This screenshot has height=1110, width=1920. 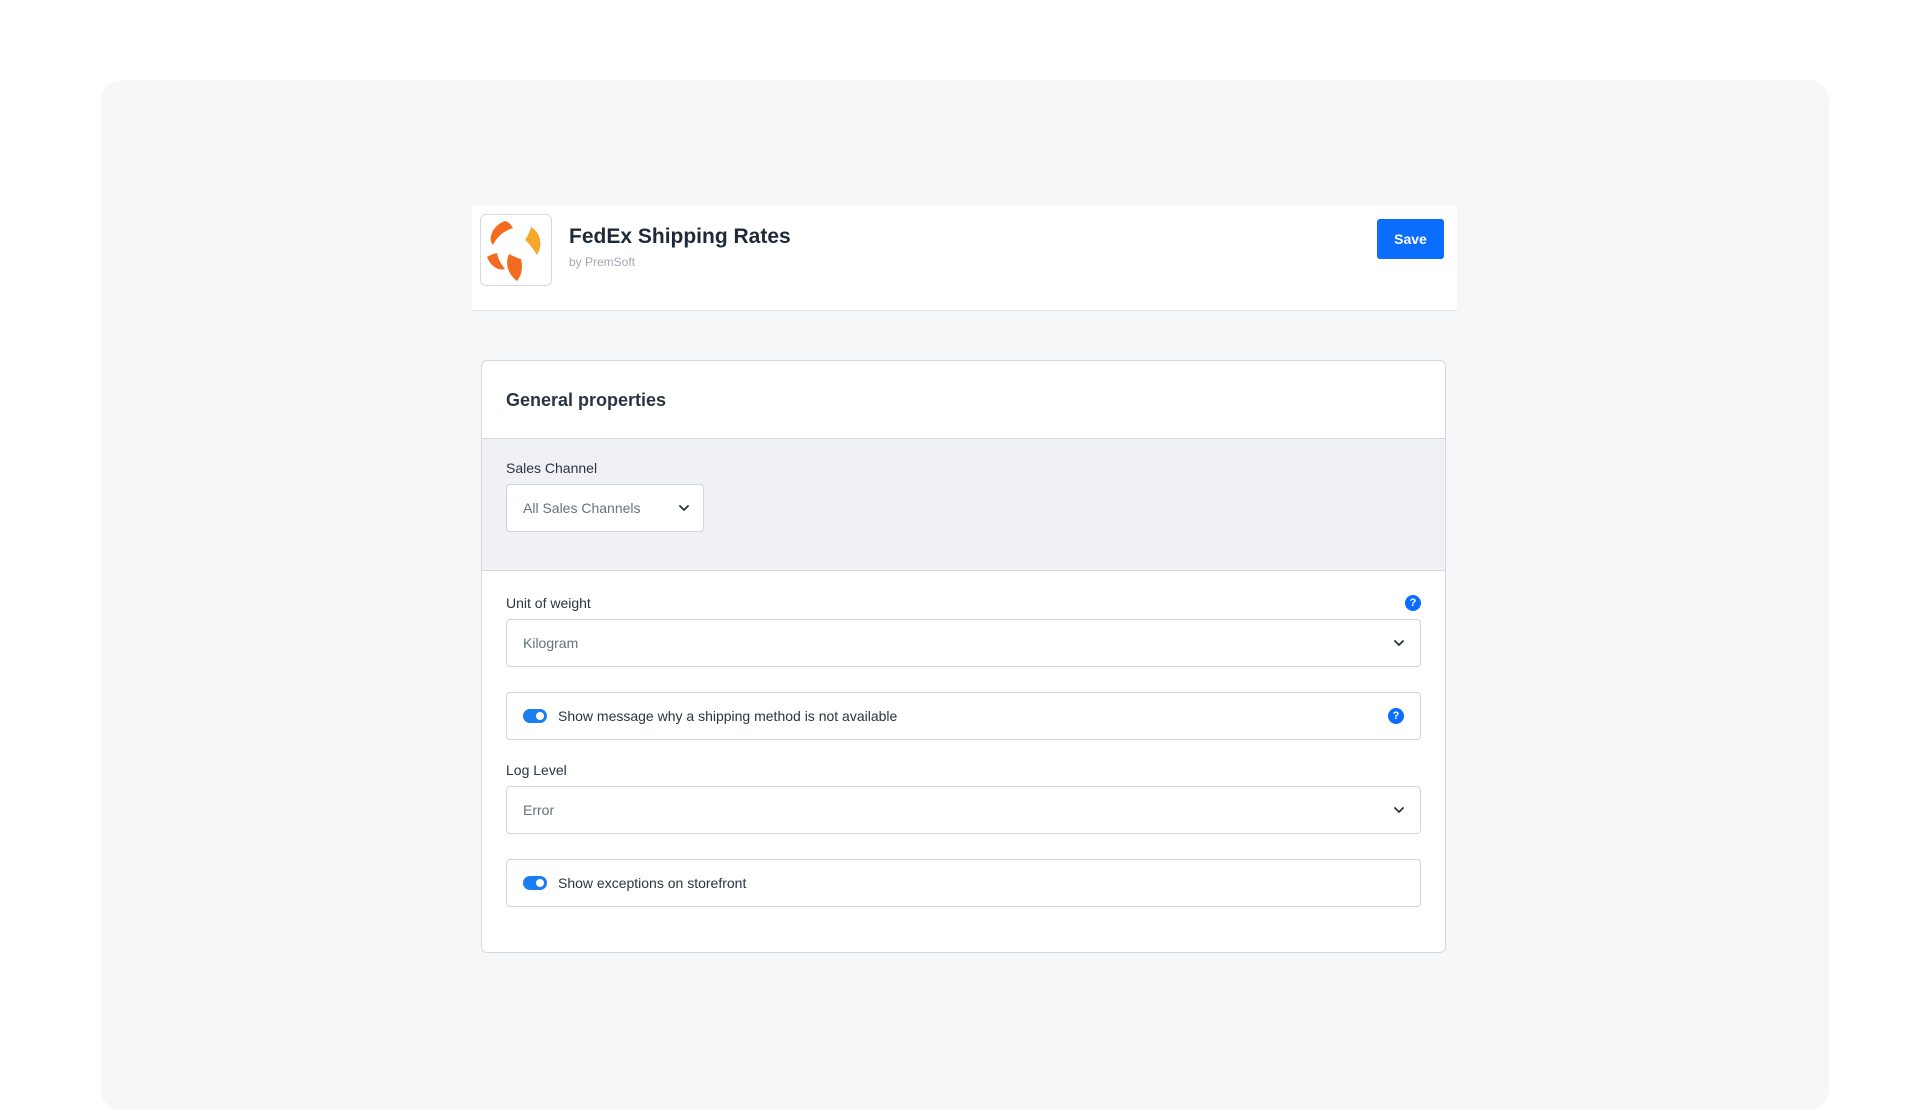 What do you see at coordinates (964, 258) in the screenshot?
I see `app-header: FedEx Shipping Rates by PremSoft Save` at bounding box center [964, 258].